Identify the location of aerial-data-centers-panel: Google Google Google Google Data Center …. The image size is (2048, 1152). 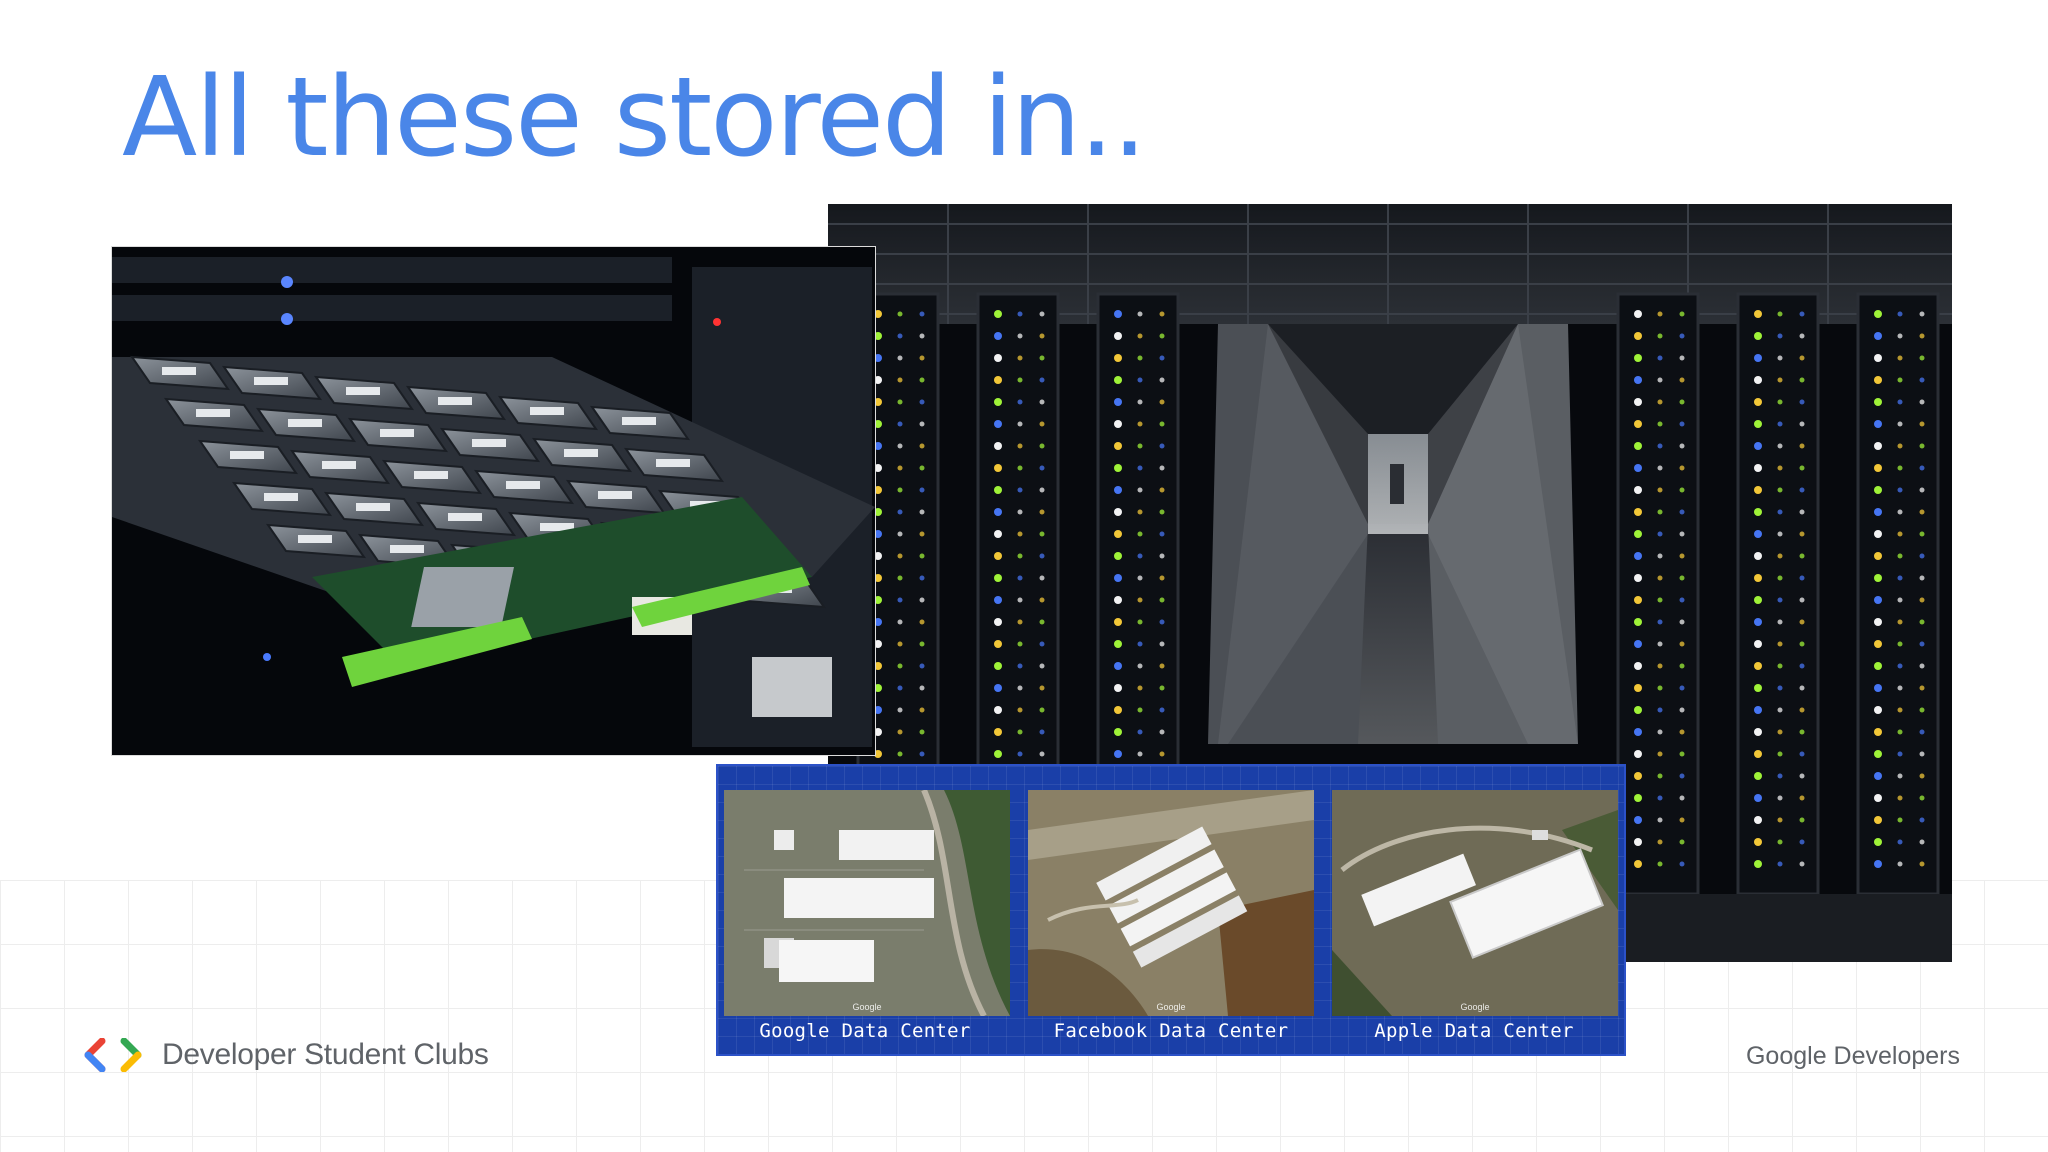
(1171, 910).